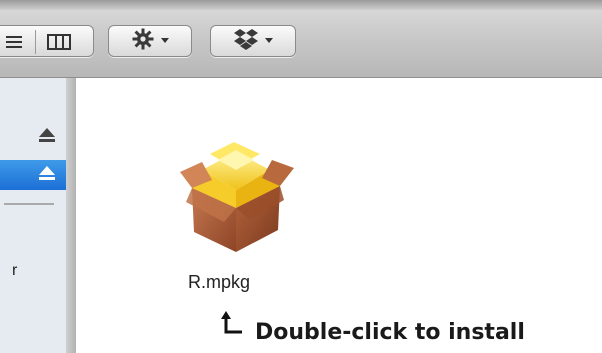 The width and height of the screenshot is (602, 353). I want to click on action-menu-button, so click(150, 41).